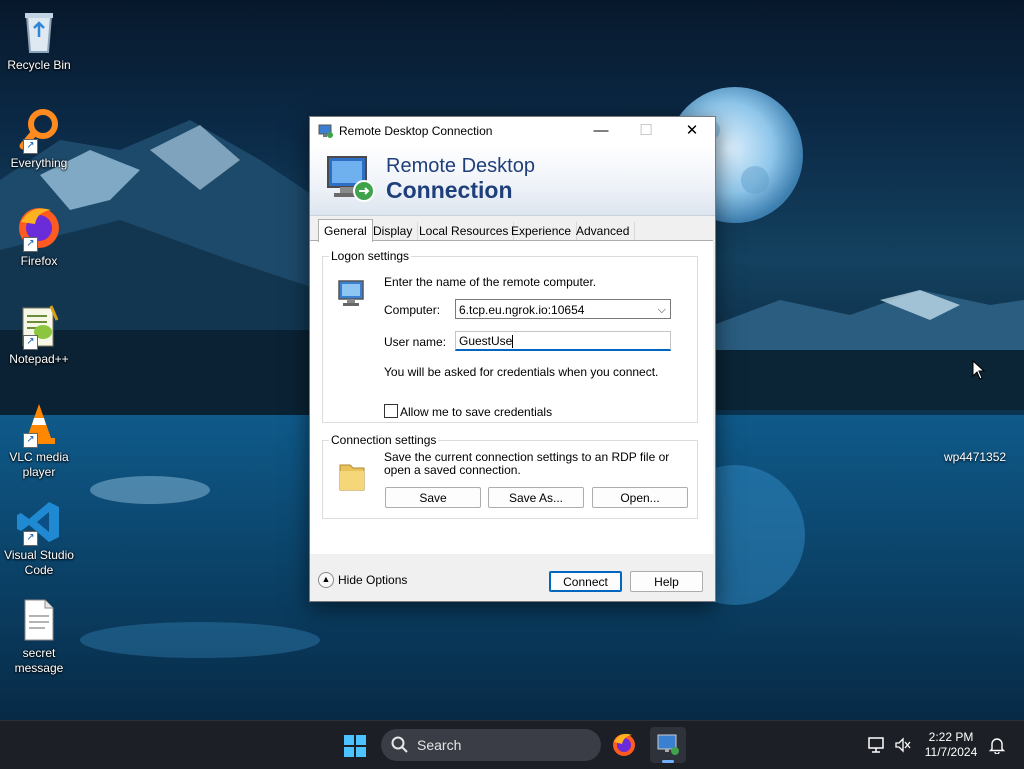 This screenshot has width=1024, height=769. I want to click on system-clock: 2:22 PM 11/7/2024, so click(951, 745).